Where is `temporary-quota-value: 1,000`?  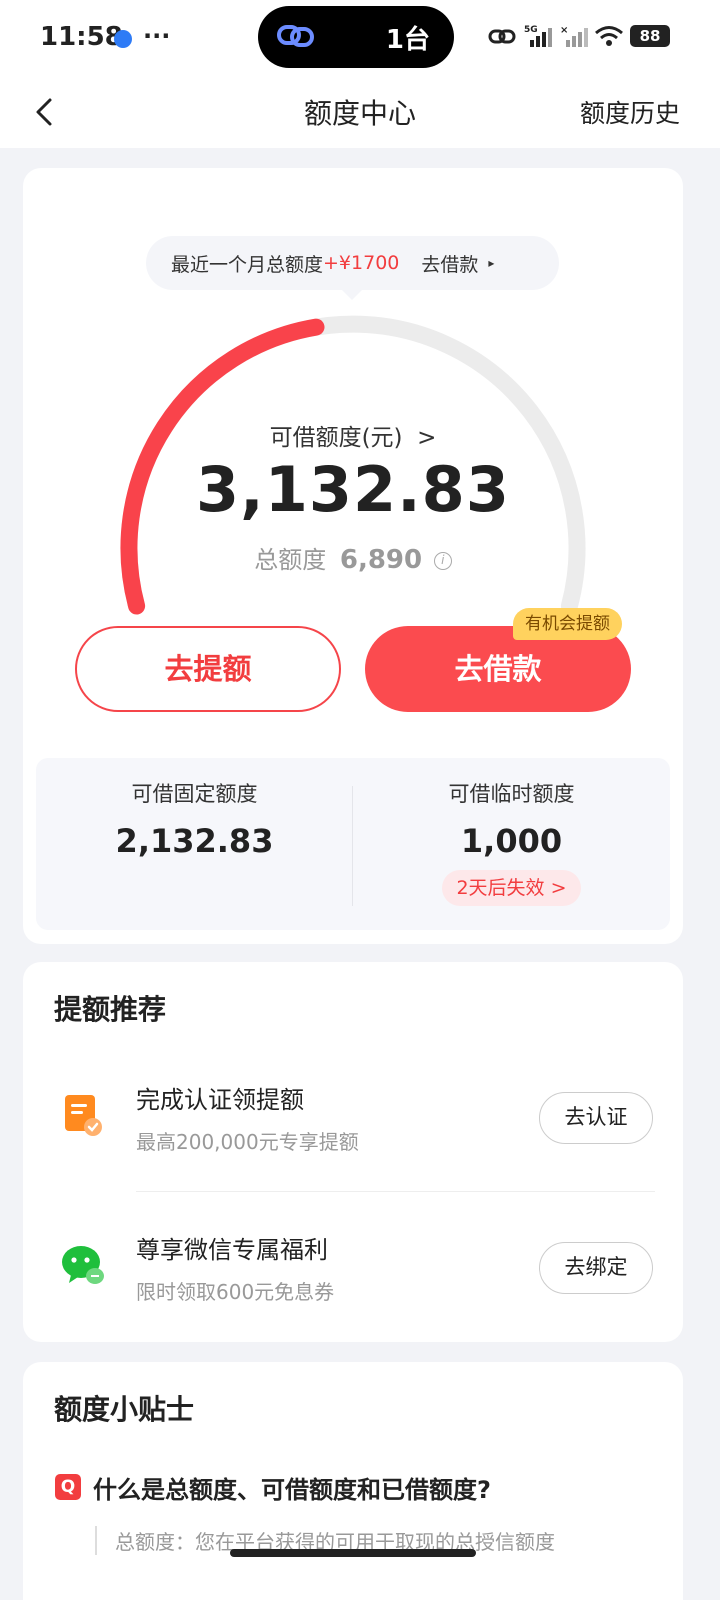
temporary-quota-value: 1,000 is located at coordinates (511, 841).